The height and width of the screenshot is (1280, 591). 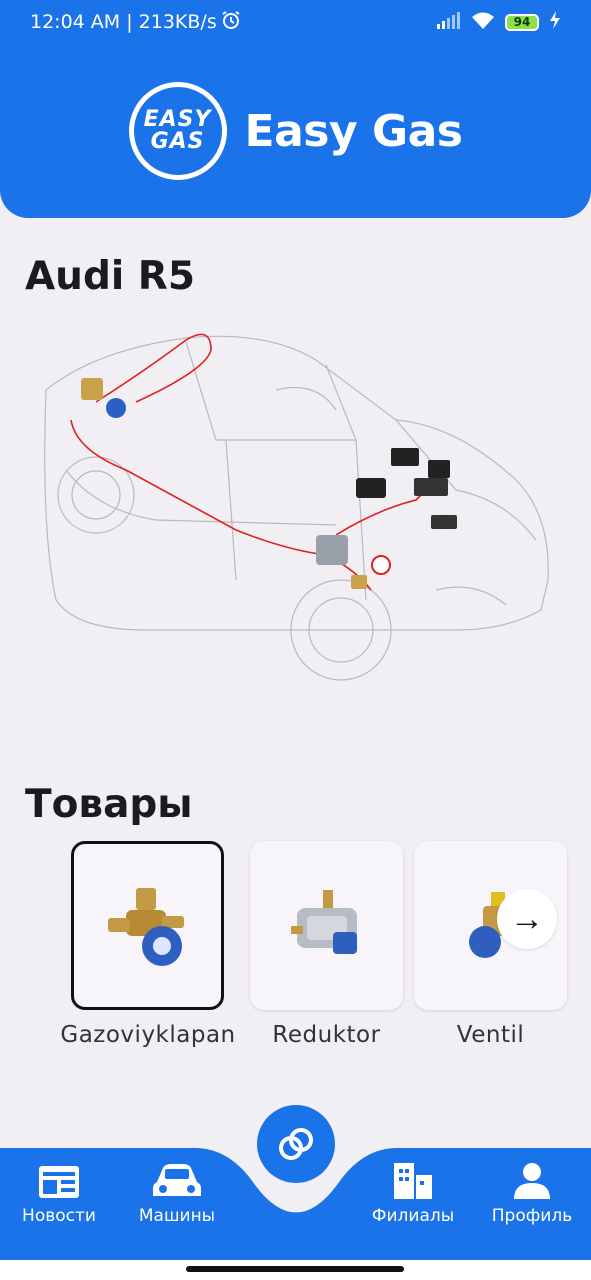 What do you see at coordinates (177, 141) in the screenshot?
I see `logo-bottom-text: GAS` at bounding box center [177, 141].